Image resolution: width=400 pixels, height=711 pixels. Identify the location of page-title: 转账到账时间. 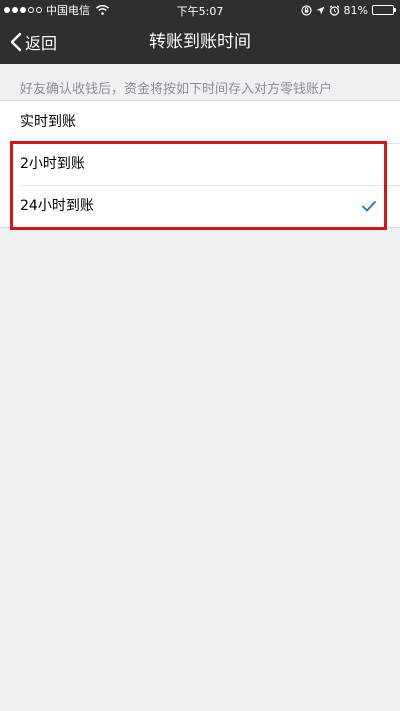
(200, 42).